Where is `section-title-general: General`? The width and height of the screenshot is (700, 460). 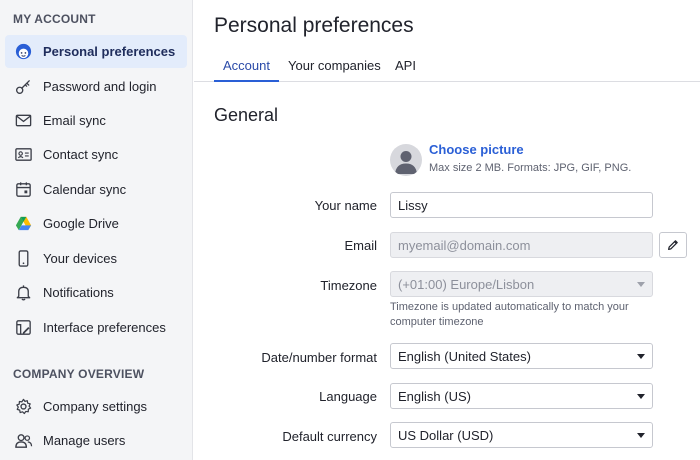 section-title-general: General is located at coordinates (246, 115).